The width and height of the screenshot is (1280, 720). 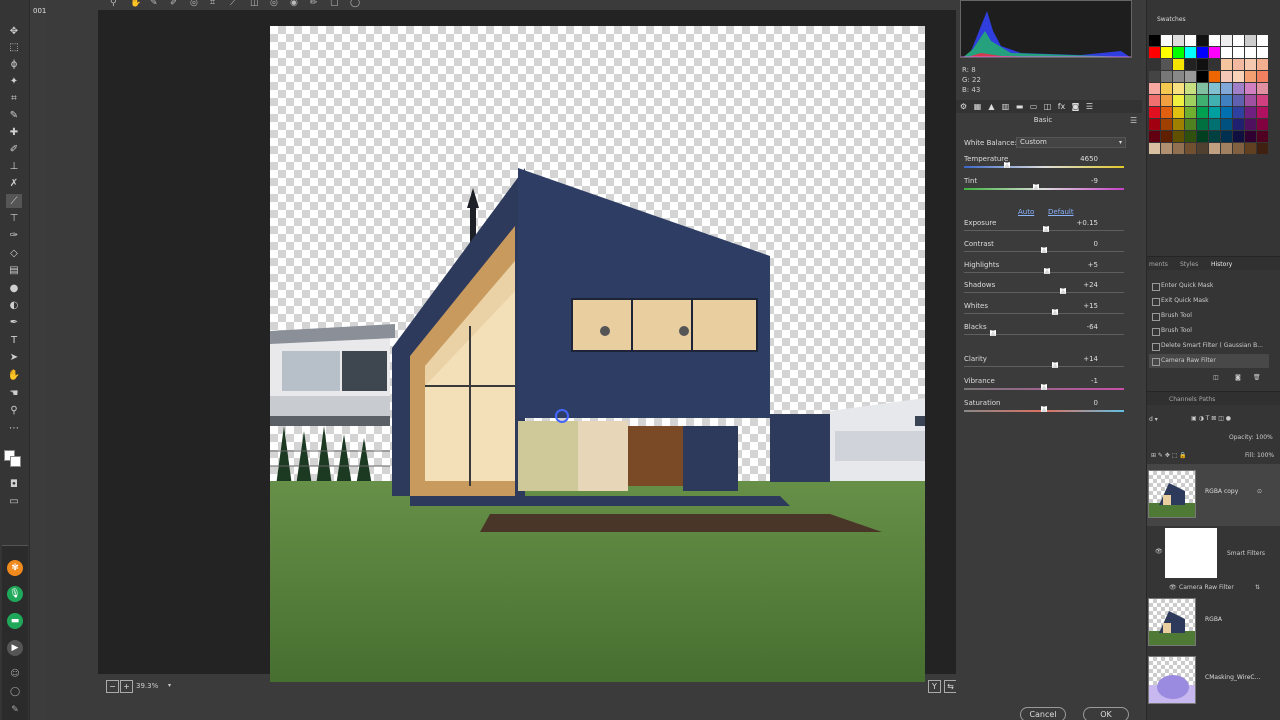 I want to click on tab-adjustments: ments, so click(x=1158, y=264).